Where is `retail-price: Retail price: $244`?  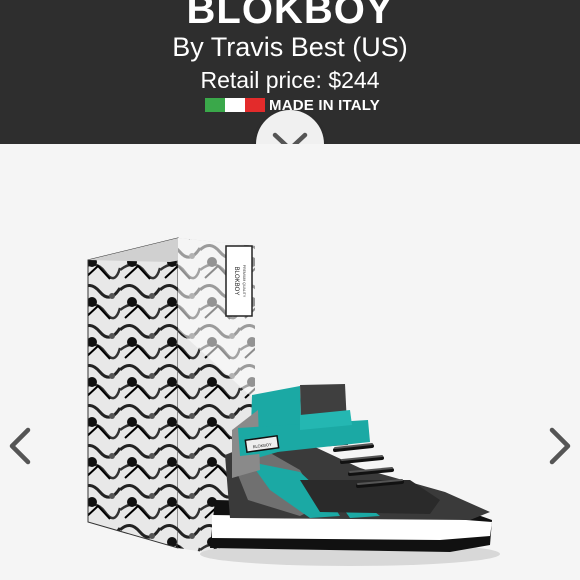 retail-price: Retail price: $244 is located at coordinates (290, 80).